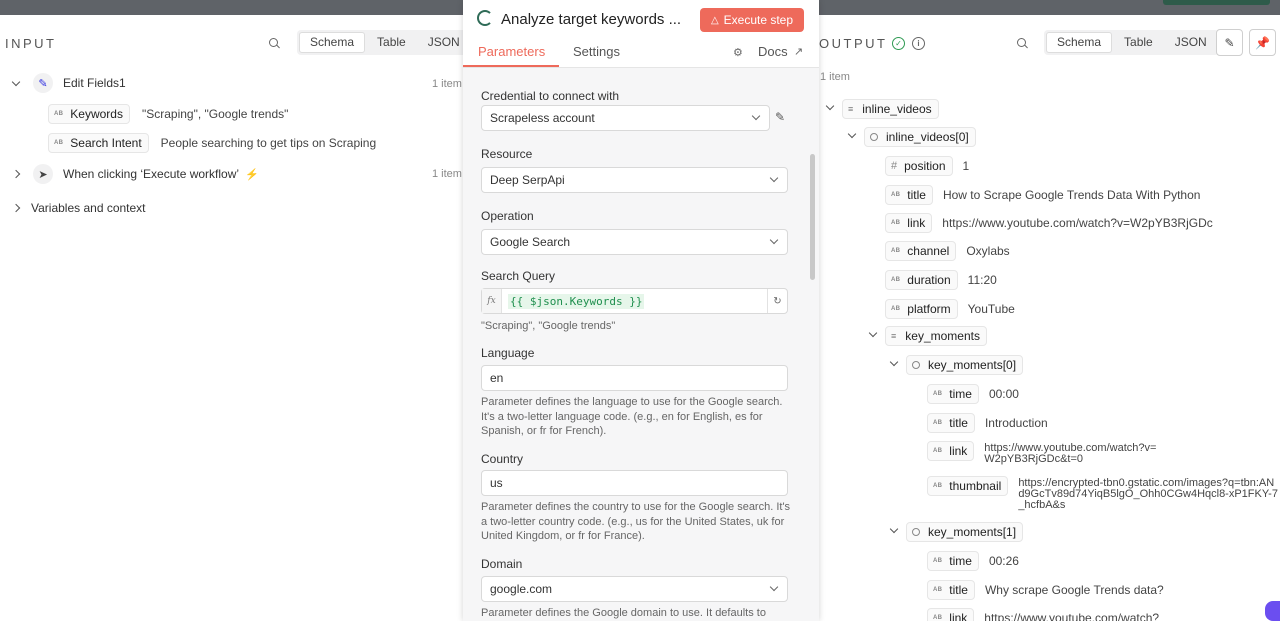  Describe the element at coordinates (1216, 2) in the screenshot. I see `top-action-button` at that location.